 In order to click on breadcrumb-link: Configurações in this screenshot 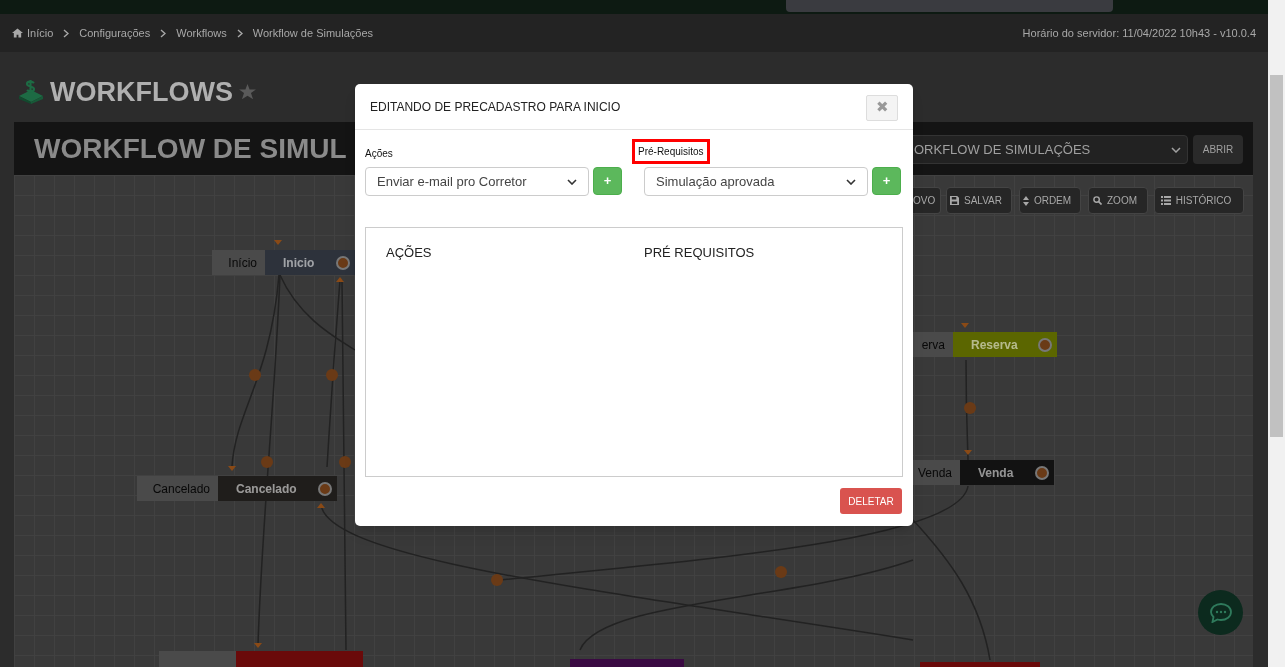, I will do `click(115, 33)`.